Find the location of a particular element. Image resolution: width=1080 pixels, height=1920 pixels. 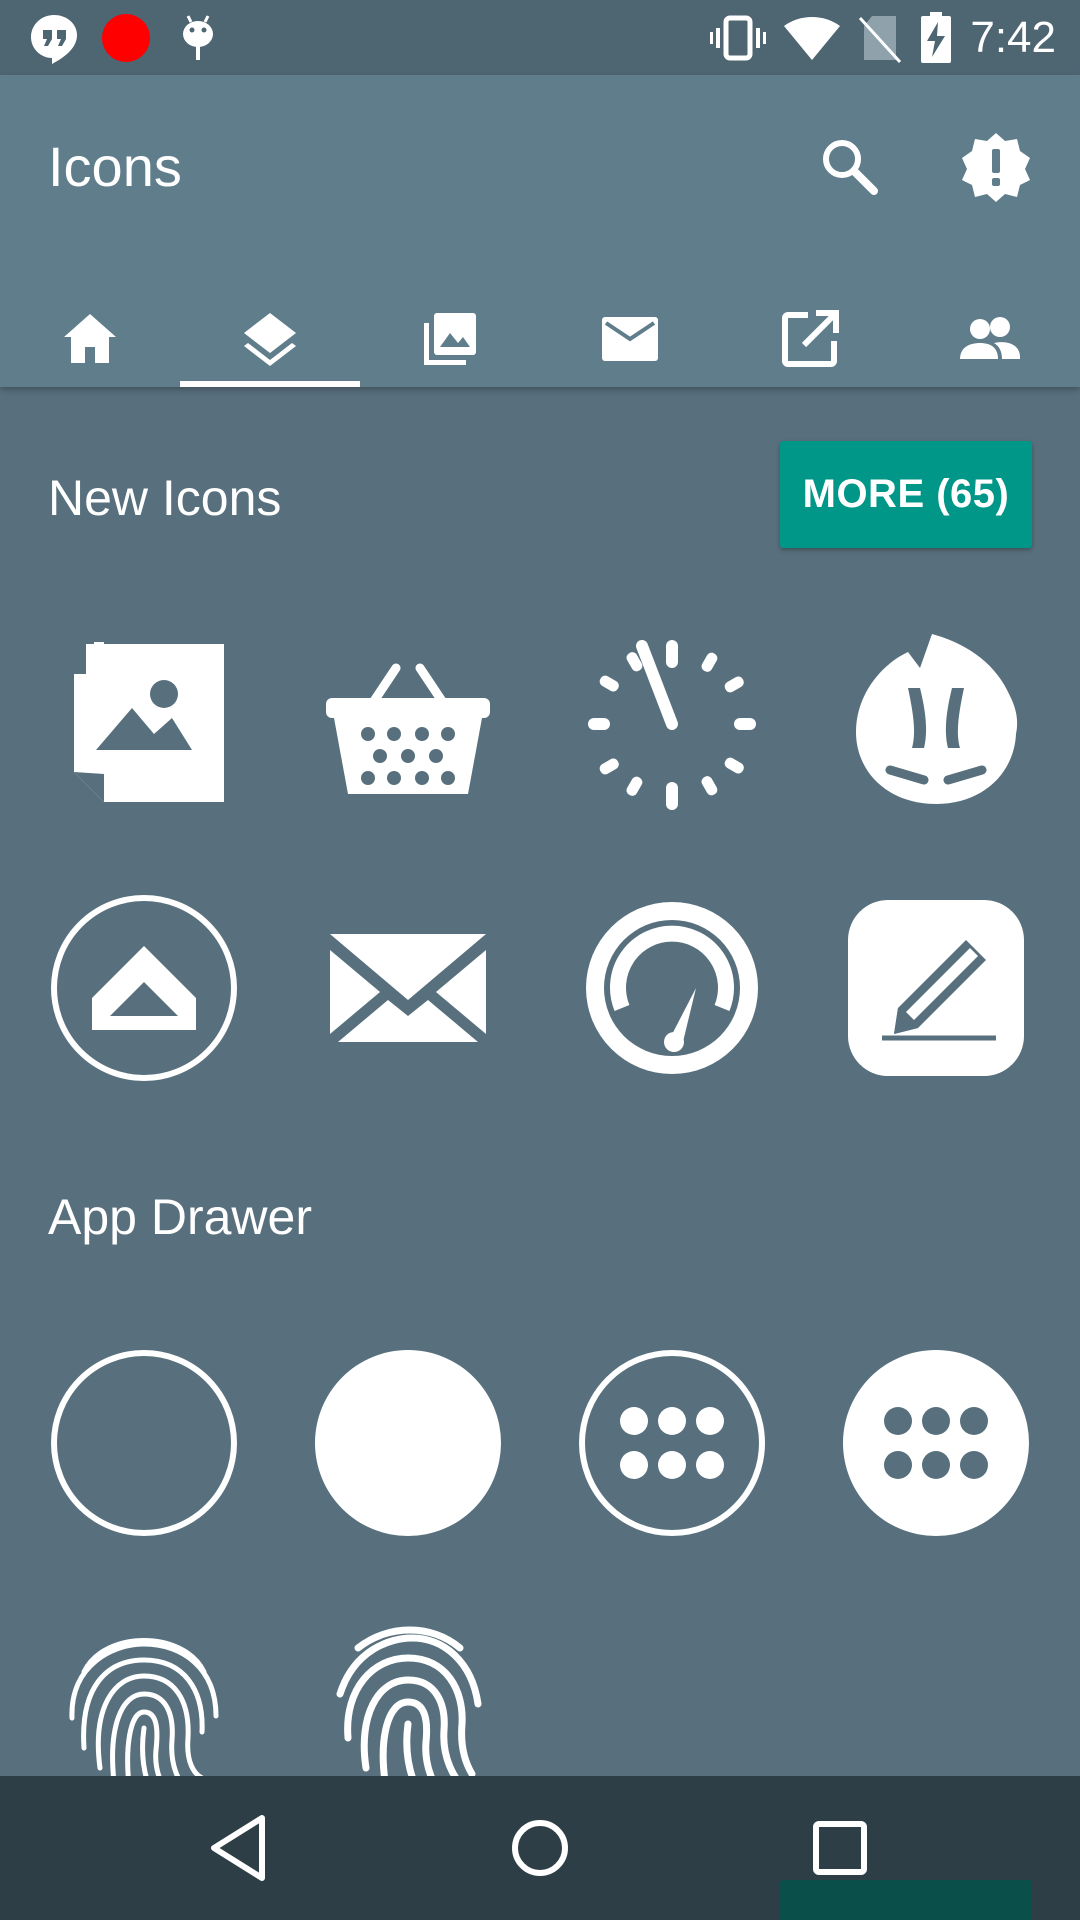

section-title-new-icons: New Icons is located at coordinates (165, 498).